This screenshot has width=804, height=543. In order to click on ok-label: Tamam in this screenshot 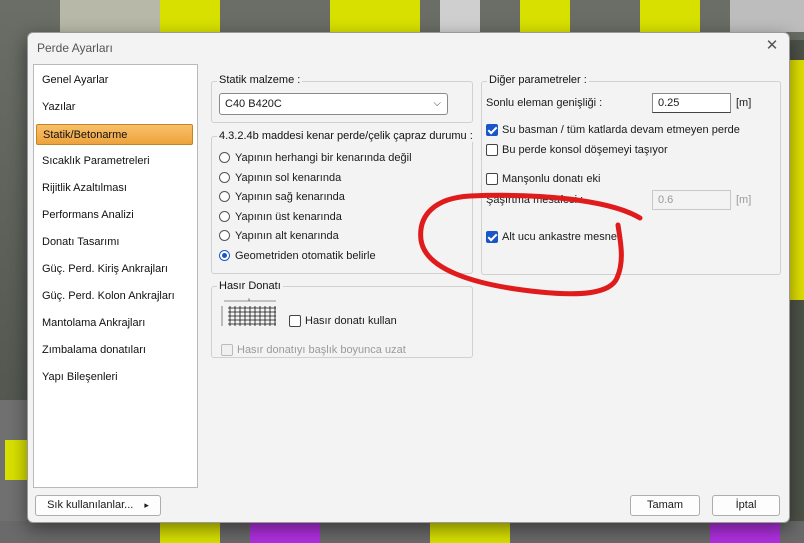, I will do `click(665, 505)`.